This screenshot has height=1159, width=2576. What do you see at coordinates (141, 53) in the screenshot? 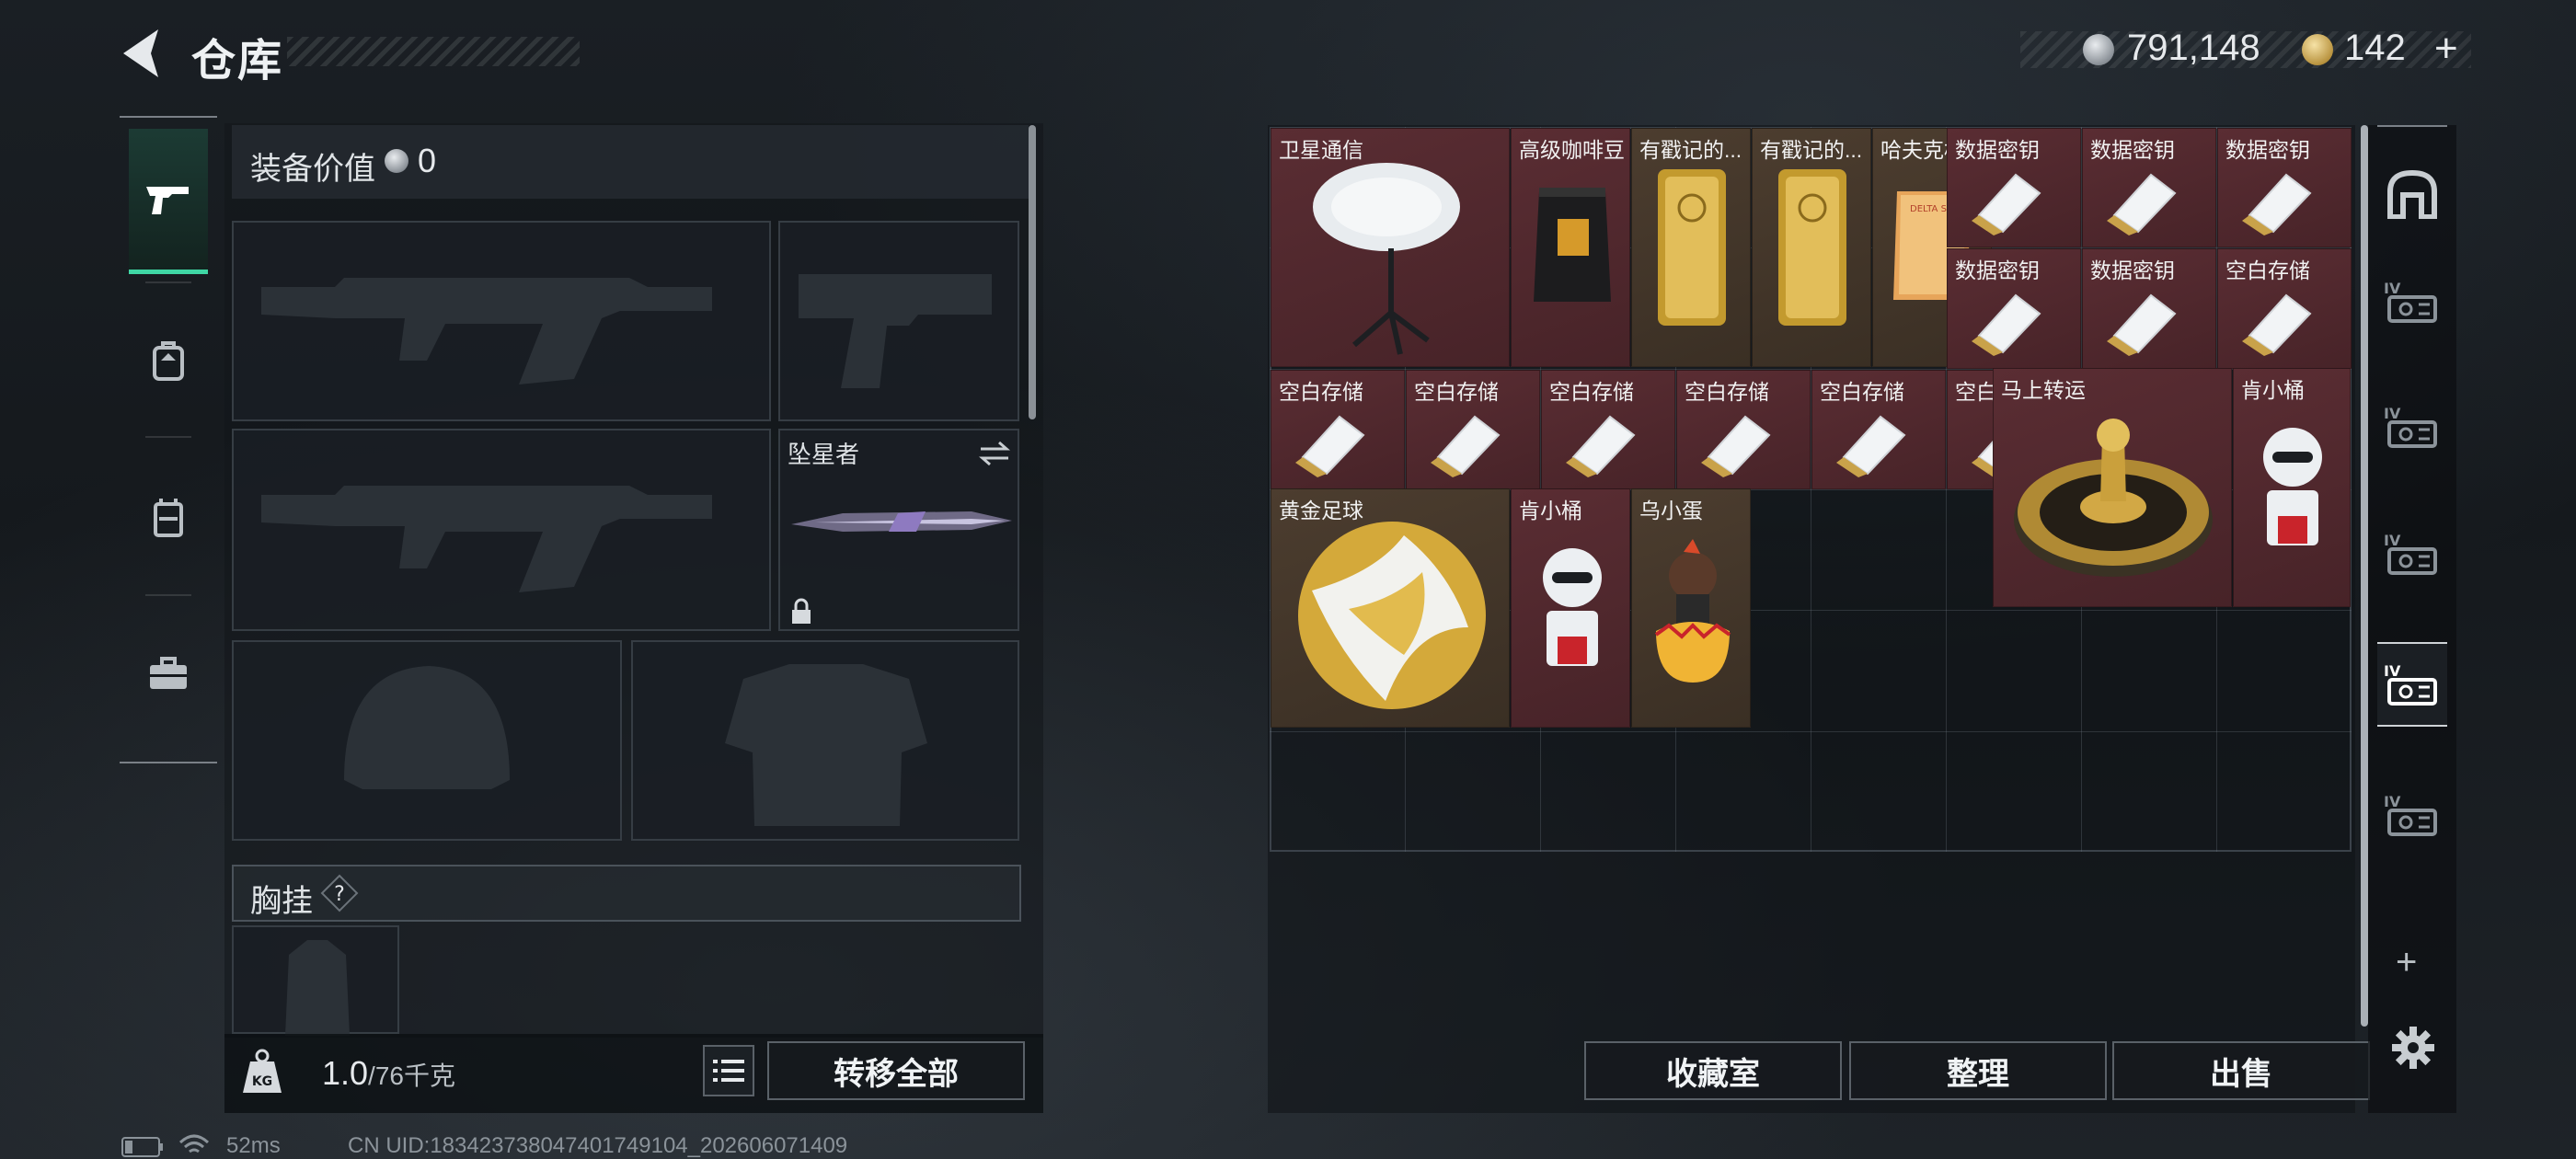
I see `back-arrow-icon` at bounding box center [141, 53].